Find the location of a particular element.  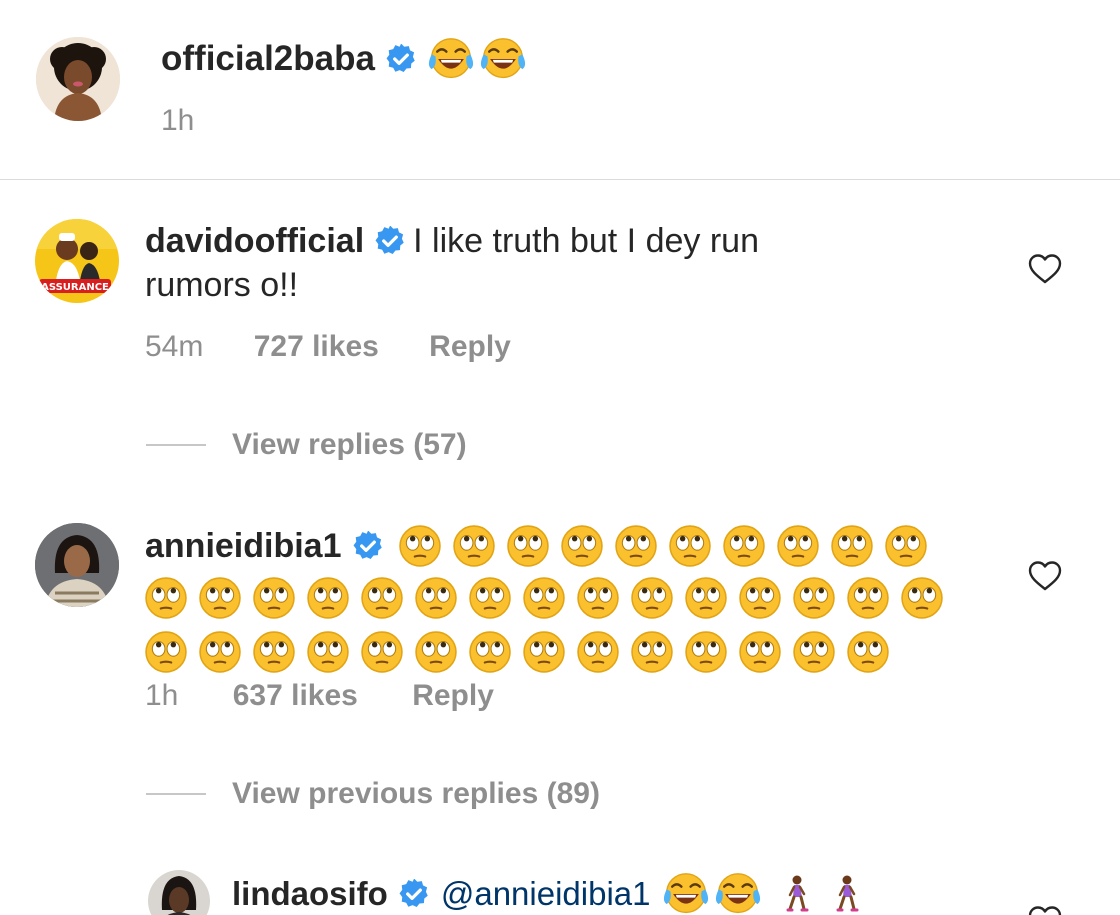

avatar-davidoofficial: ASSURANCE is located at coordinates (77, 261).